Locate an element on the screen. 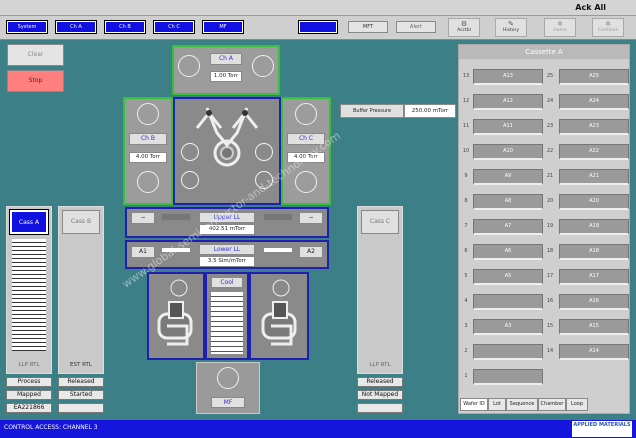 This screenshot has height=438, width=636. slot-number: 15 is located at coordinates (550, 326).